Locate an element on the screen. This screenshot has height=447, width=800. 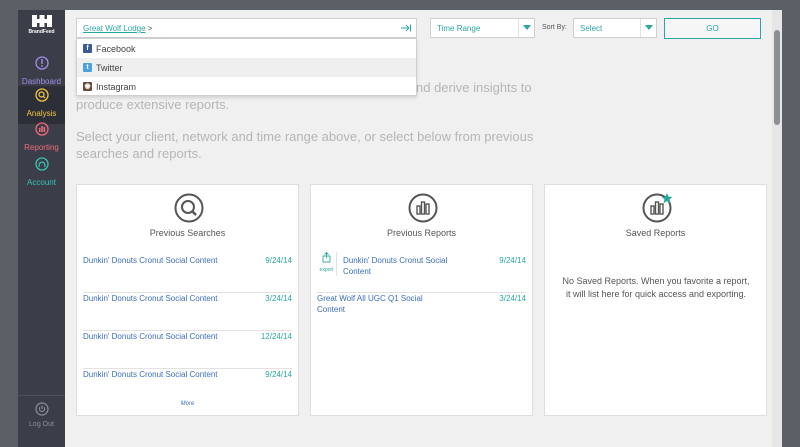
more-link: More is located at coordinates (187, 404).